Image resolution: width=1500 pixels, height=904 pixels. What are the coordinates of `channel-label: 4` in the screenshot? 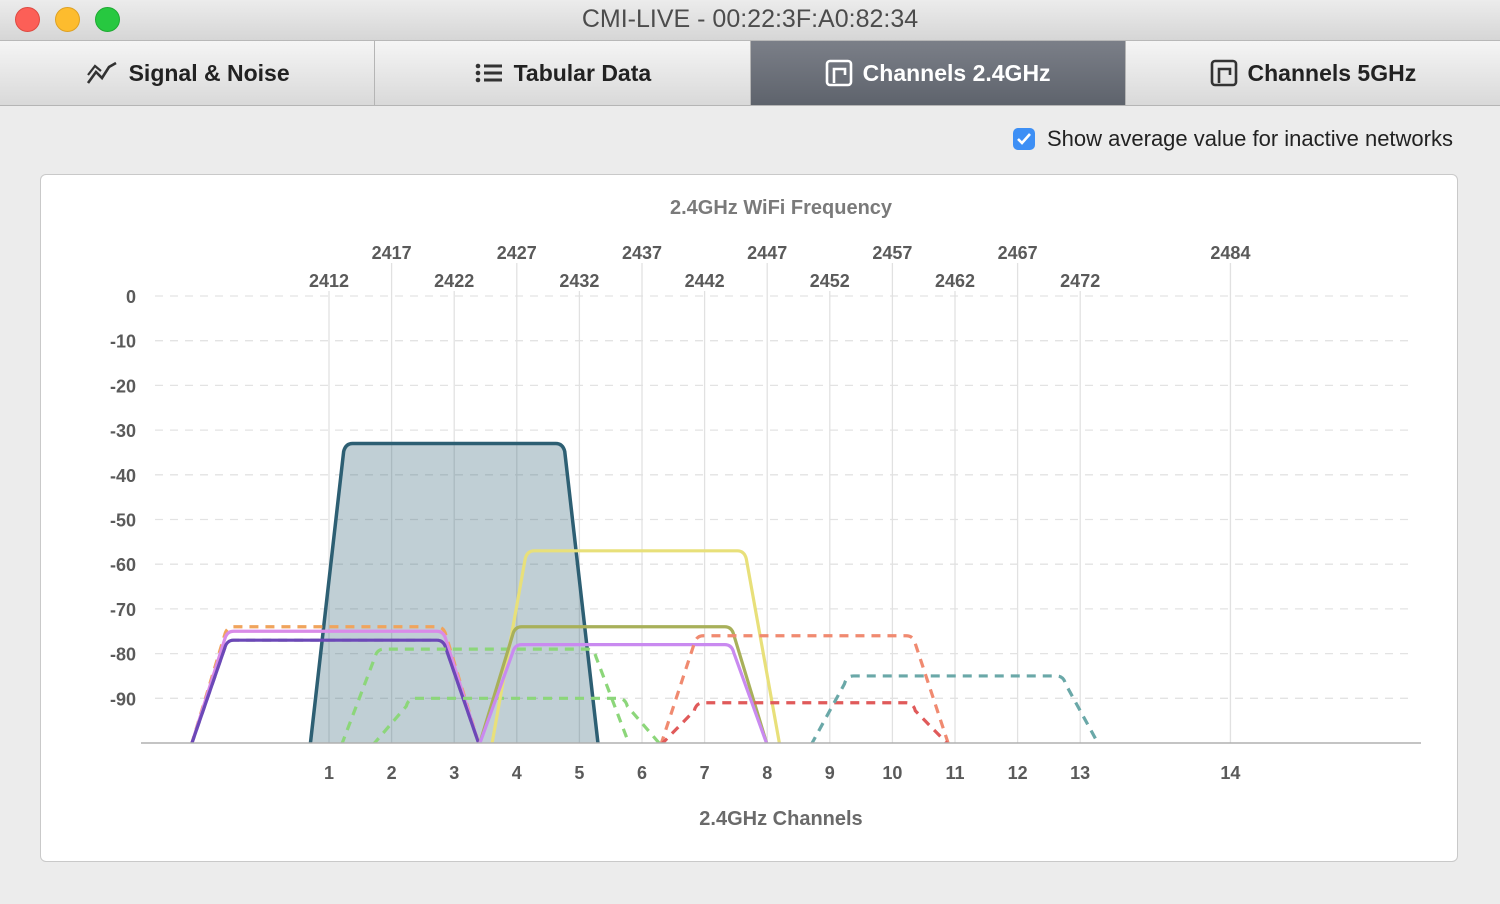 It's located at (517, 773).